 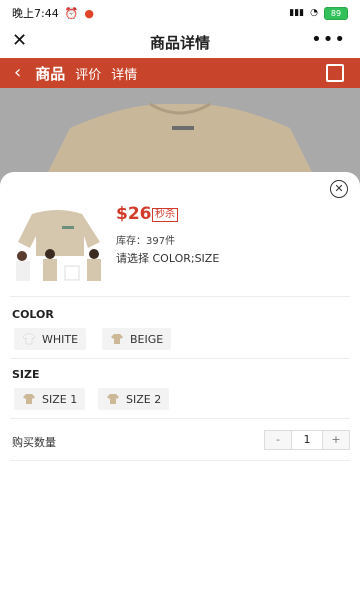 I want to click on color-option-beige: BEIGE, so click(x=137, y=339).